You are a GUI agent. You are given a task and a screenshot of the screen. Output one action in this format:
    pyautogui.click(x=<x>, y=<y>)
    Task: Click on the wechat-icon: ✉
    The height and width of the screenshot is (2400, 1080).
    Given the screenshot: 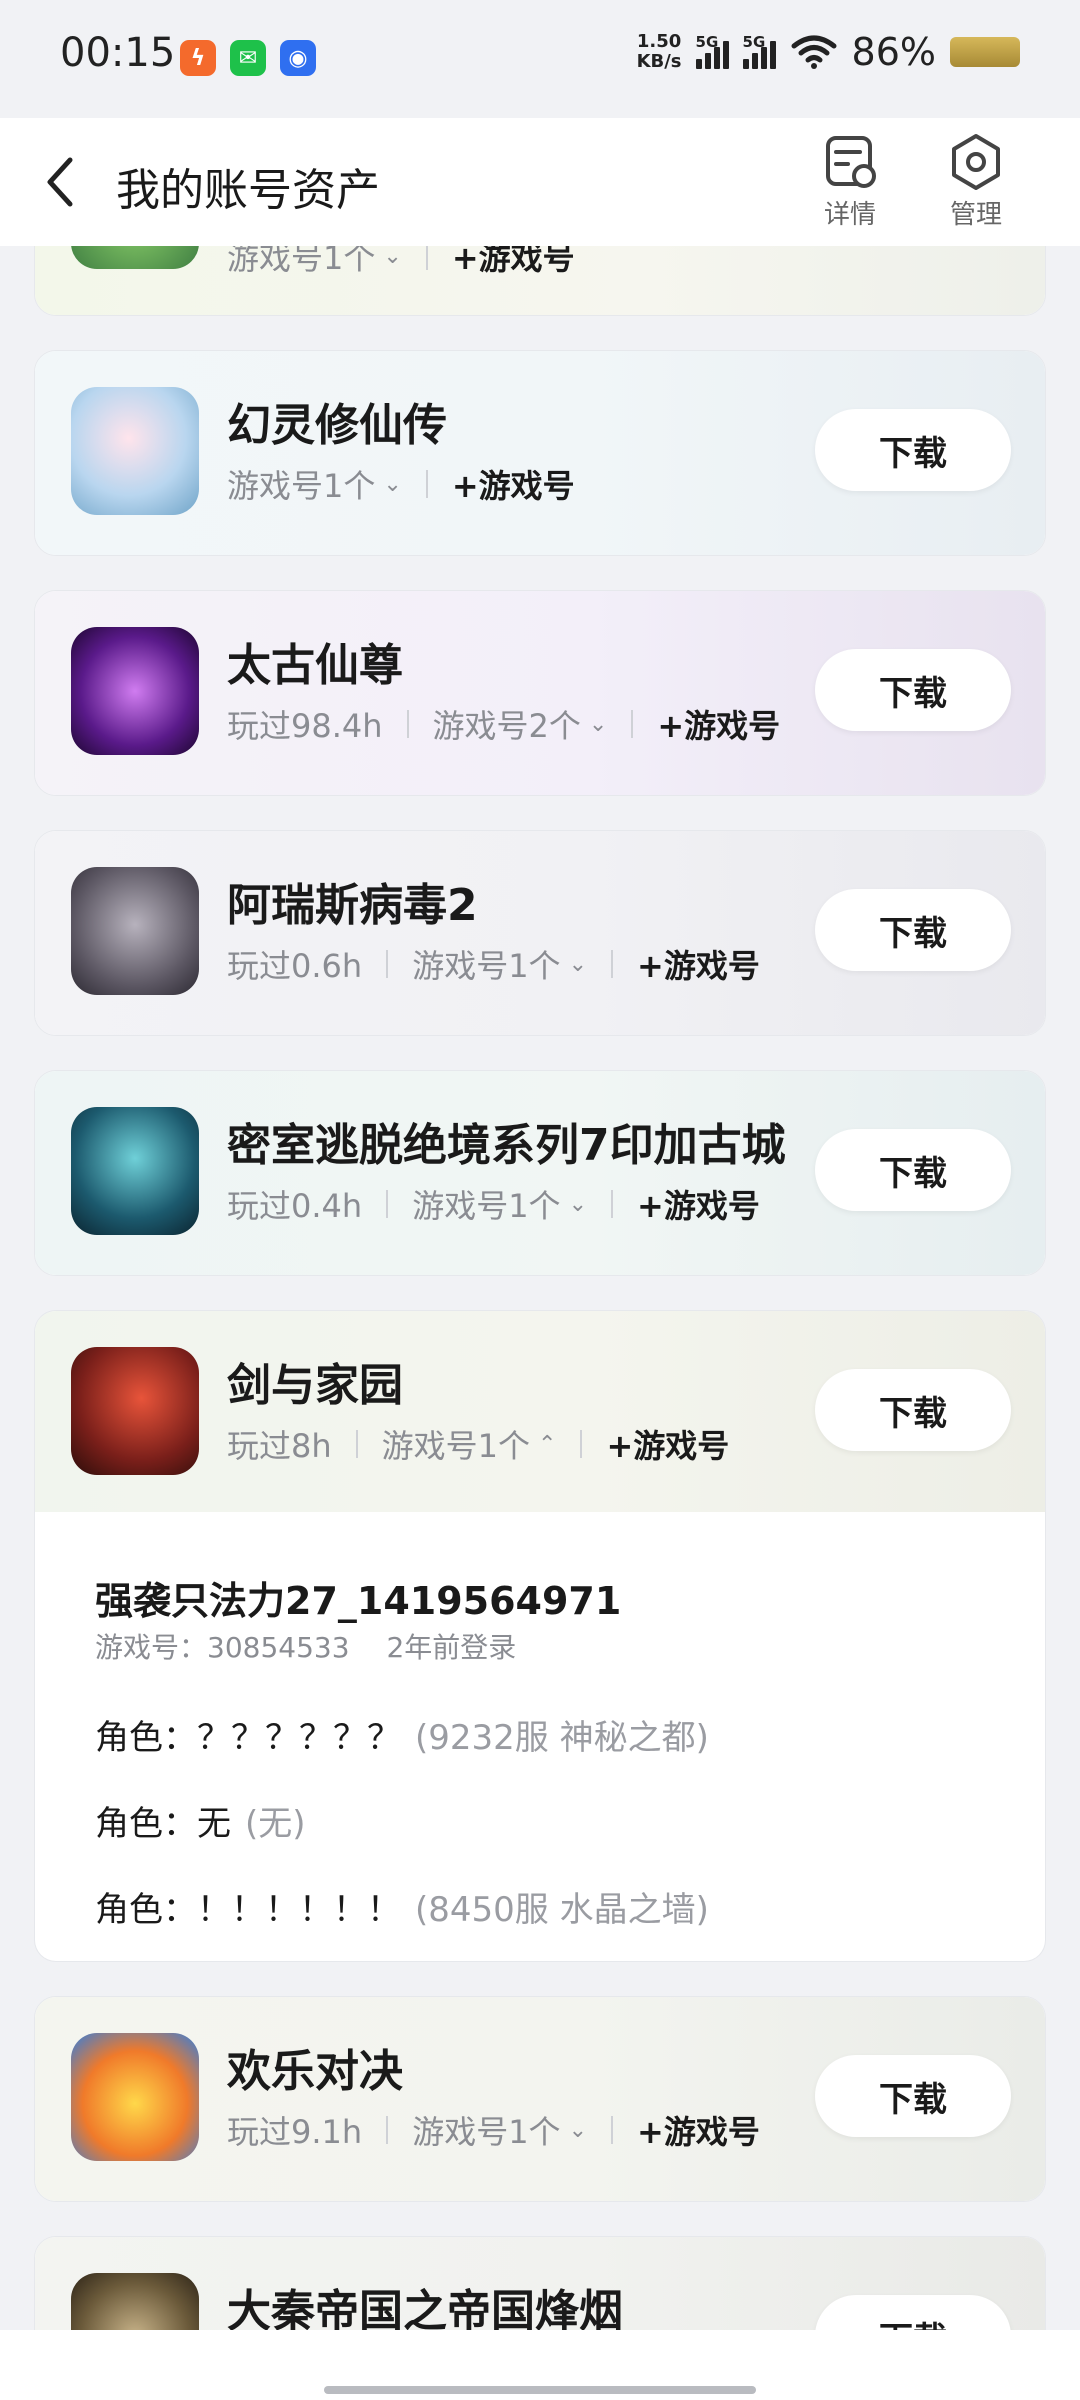 What is the action you would take?
    pyautogui.click(x=248, y=58)
    